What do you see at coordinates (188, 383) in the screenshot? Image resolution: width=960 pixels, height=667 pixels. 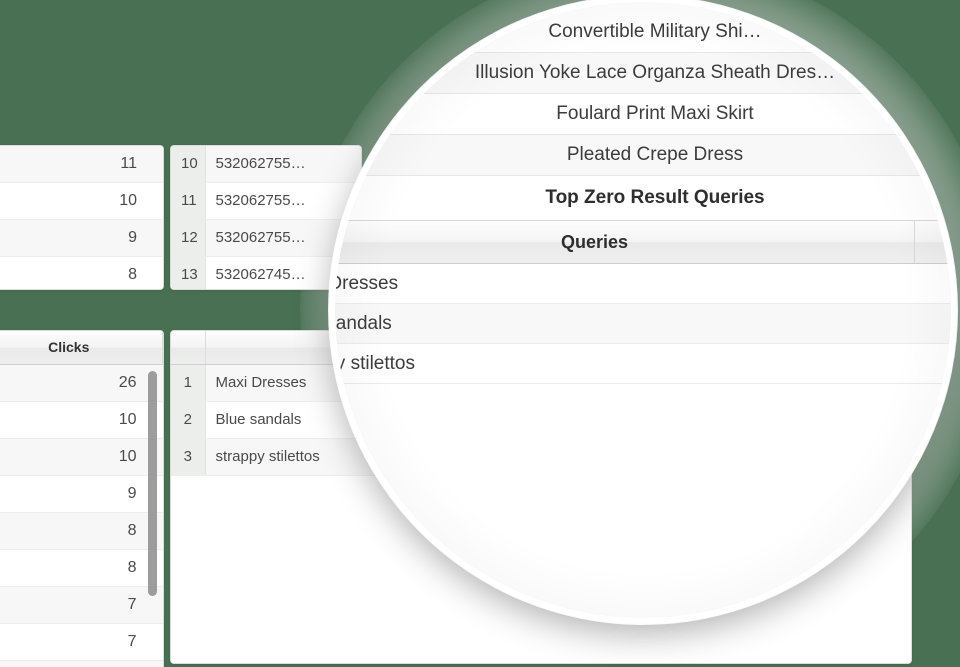 I see `cell-index: 1` at bounding box center [188, 383].